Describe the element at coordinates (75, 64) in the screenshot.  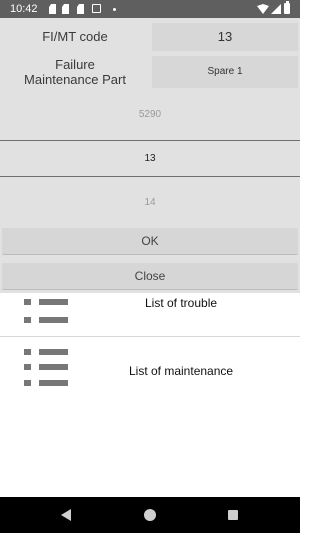
I see `maintenance-part-label-line1: Failure` at that location.